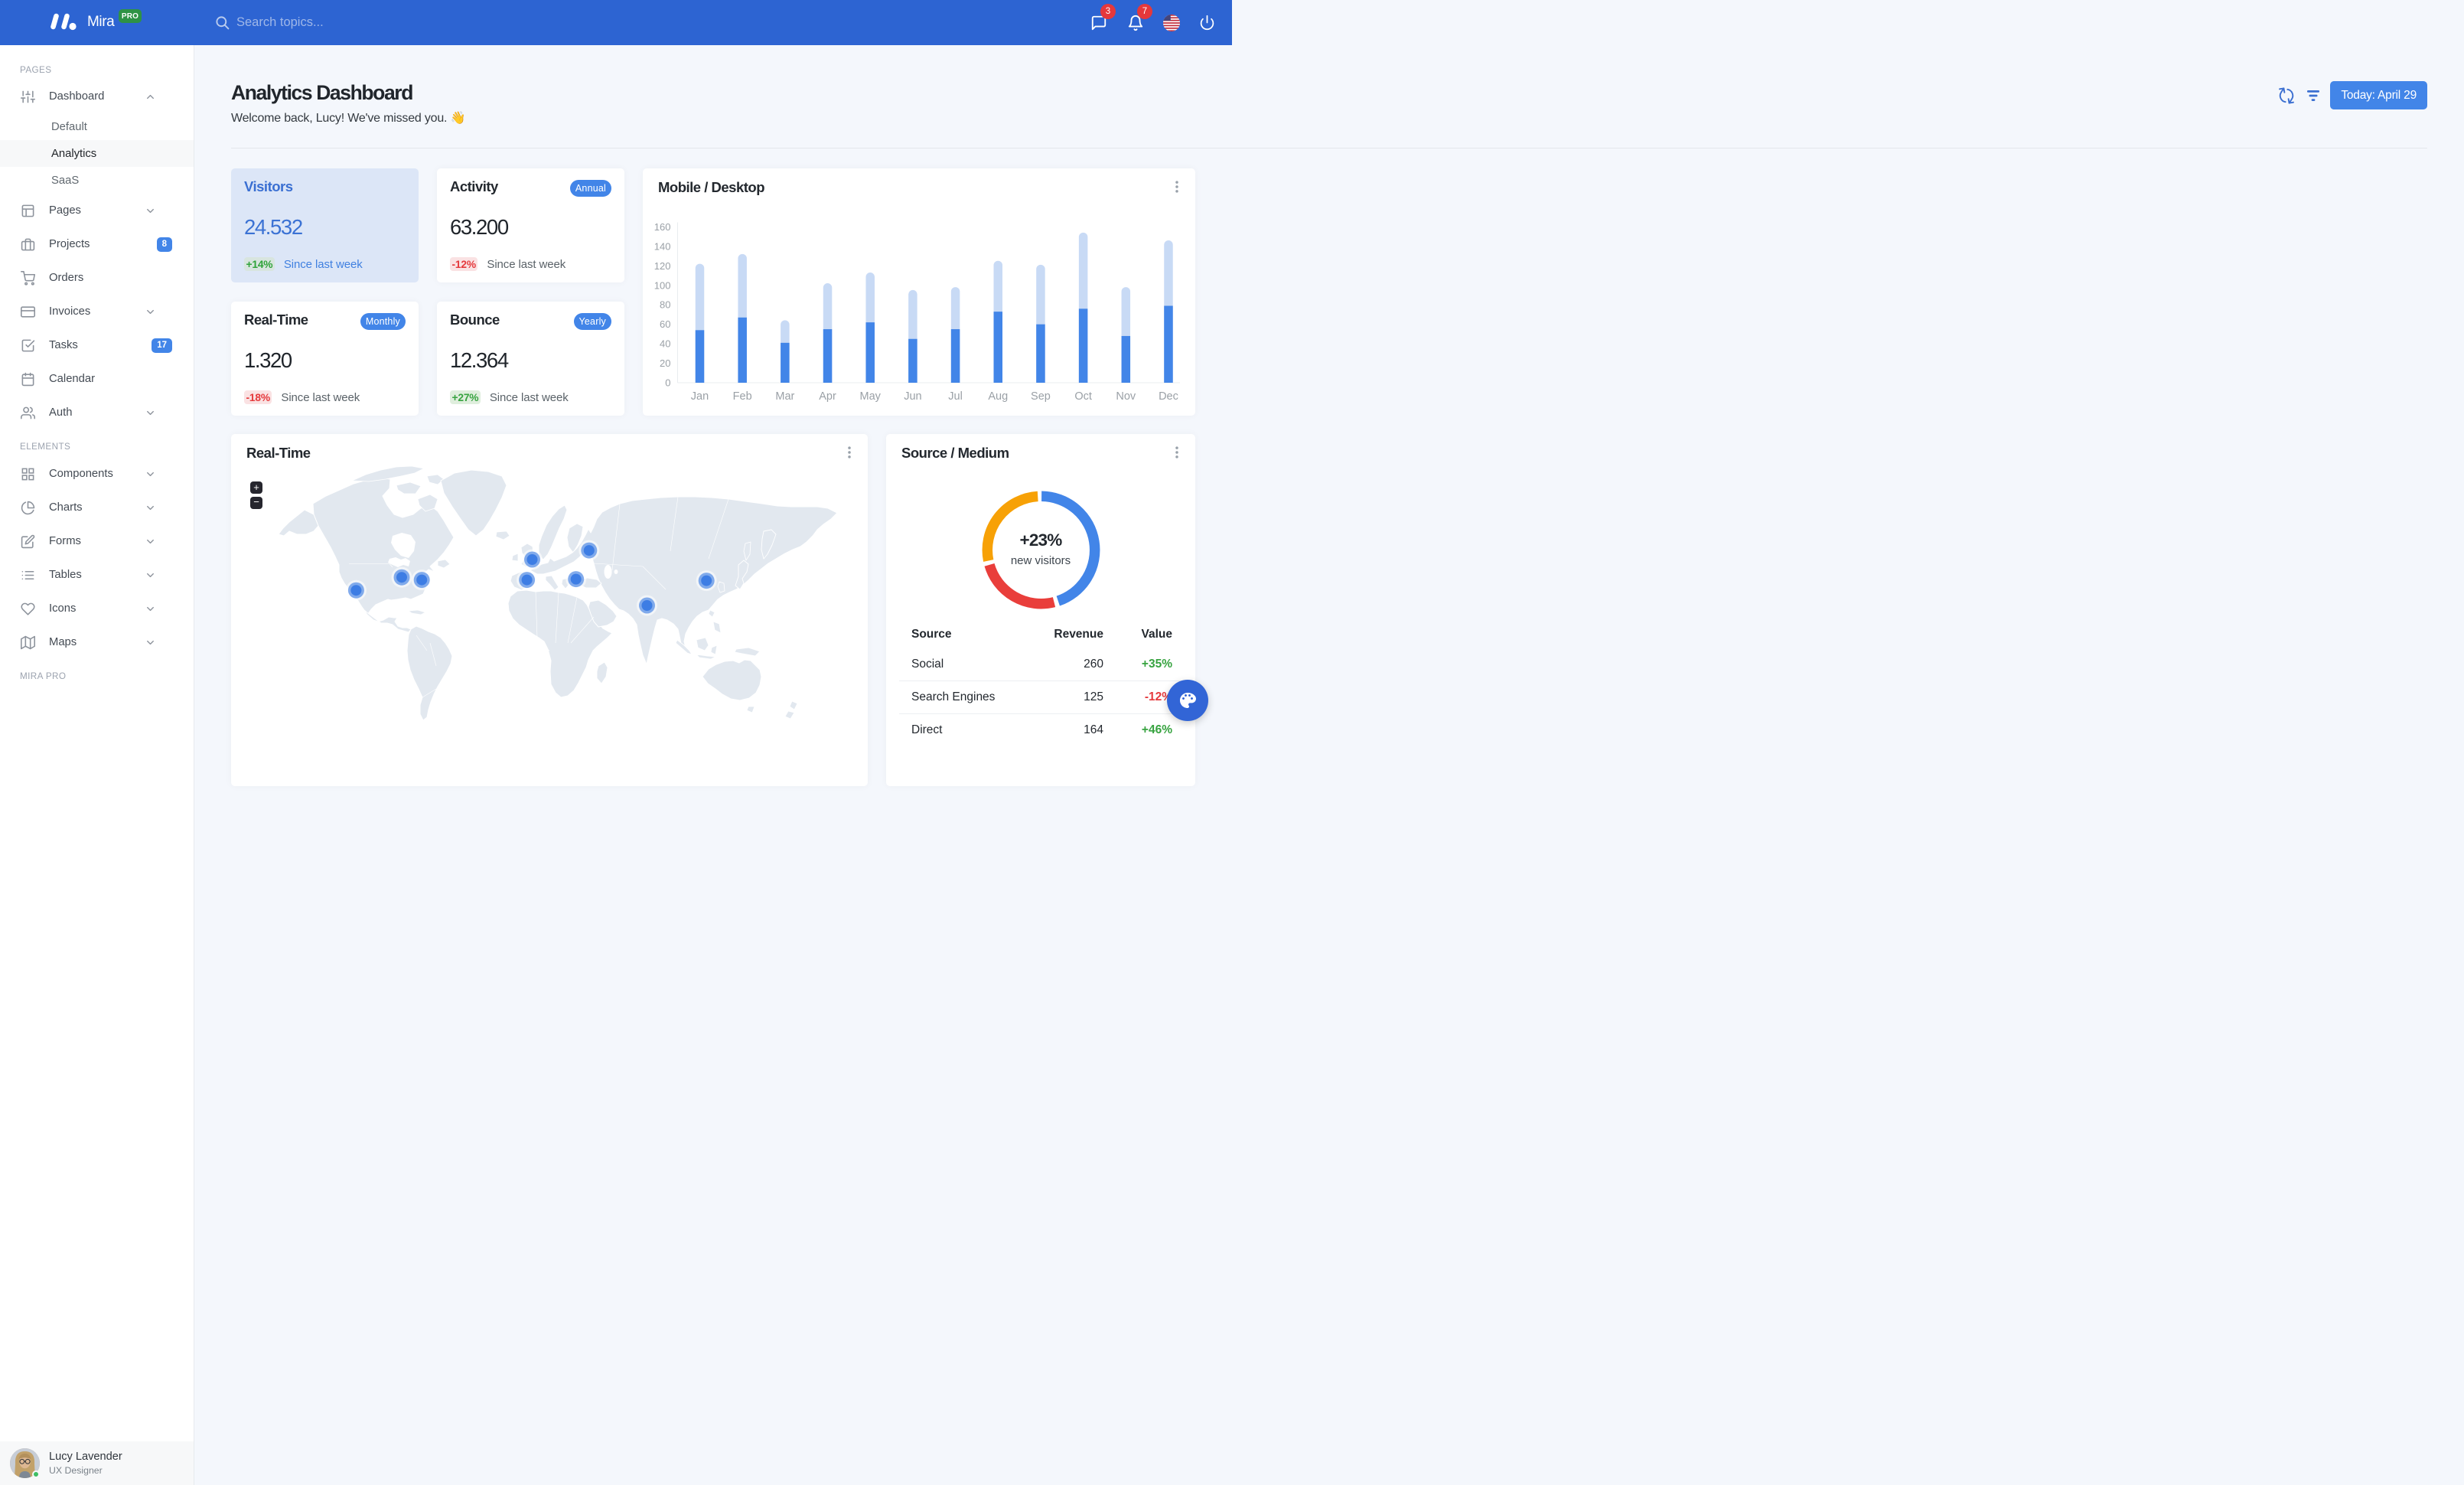  Describe the element at coordinates (955, 396) in the screenshot. I see `svg-text: Jul` at that location.